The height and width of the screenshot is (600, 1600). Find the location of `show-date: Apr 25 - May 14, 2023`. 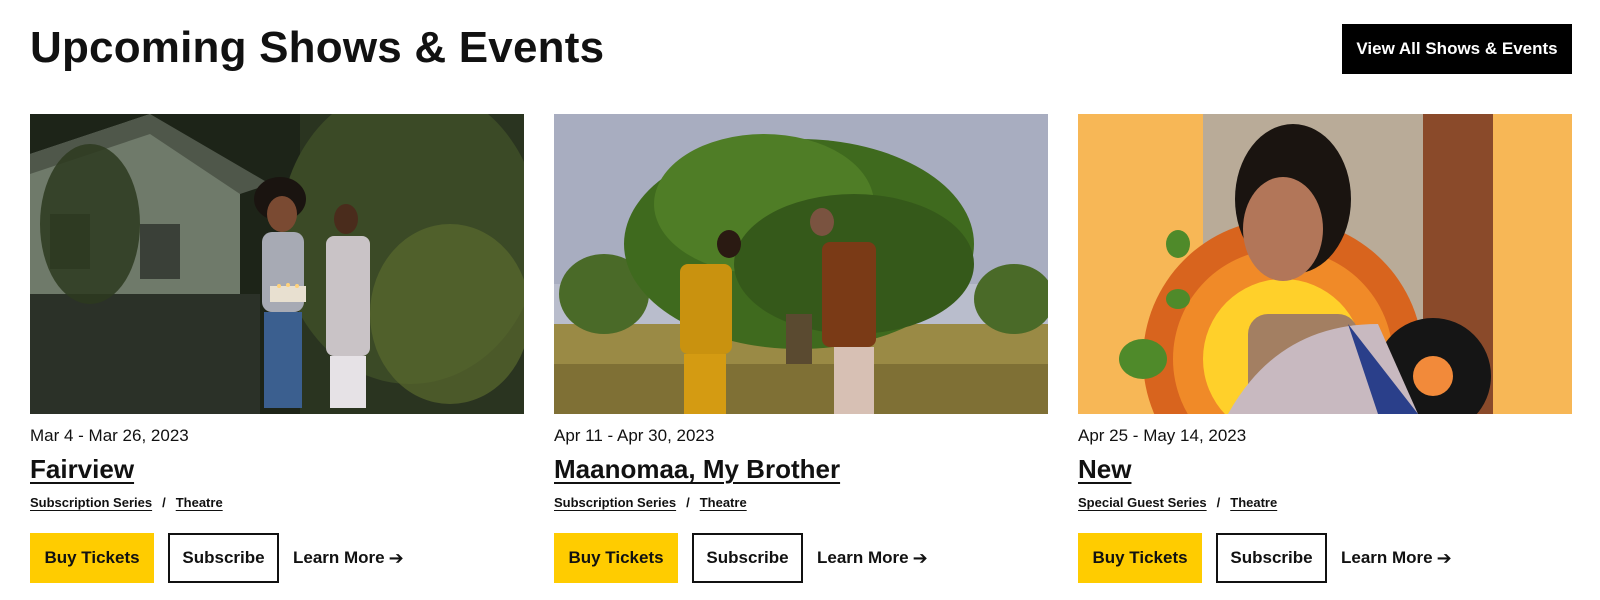

show-date: Apr 25 - May 14, 2023 is located at coordinates (1162, 435).